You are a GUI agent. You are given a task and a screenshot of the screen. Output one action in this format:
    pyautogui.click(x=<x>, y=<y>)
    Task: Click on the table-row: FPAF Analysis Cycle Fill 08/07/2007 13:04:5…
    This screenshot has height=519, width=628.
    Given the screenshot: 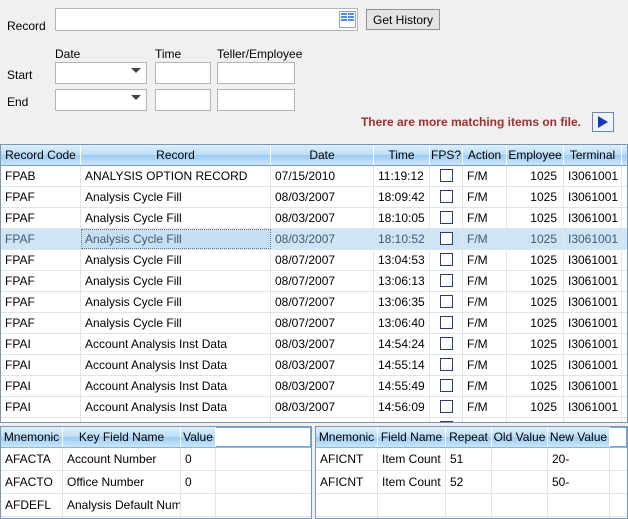 What is the action you would take?
    pyautogui.click(x=314, y=260)
    